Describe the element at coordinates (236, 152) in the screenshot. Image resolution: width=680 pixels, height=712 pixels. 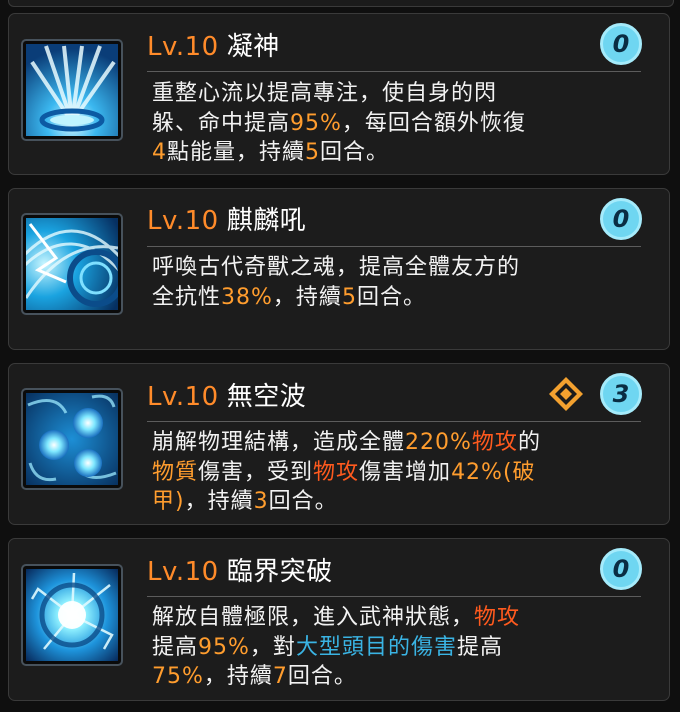
I see `description-text: 點能量，持續` at that location.